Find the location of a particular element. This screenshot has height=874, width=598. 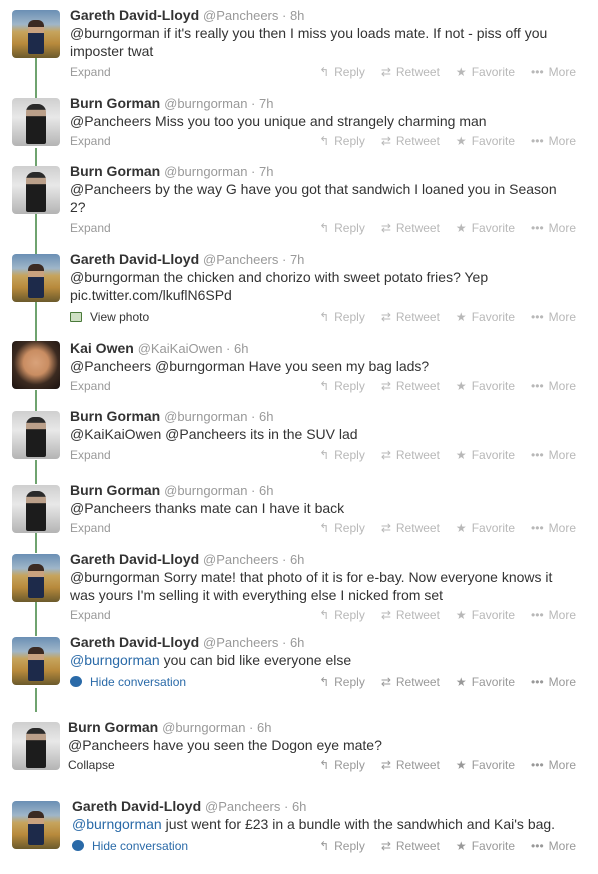

author-name: Kai Owen is located at coordinates (102, 348).